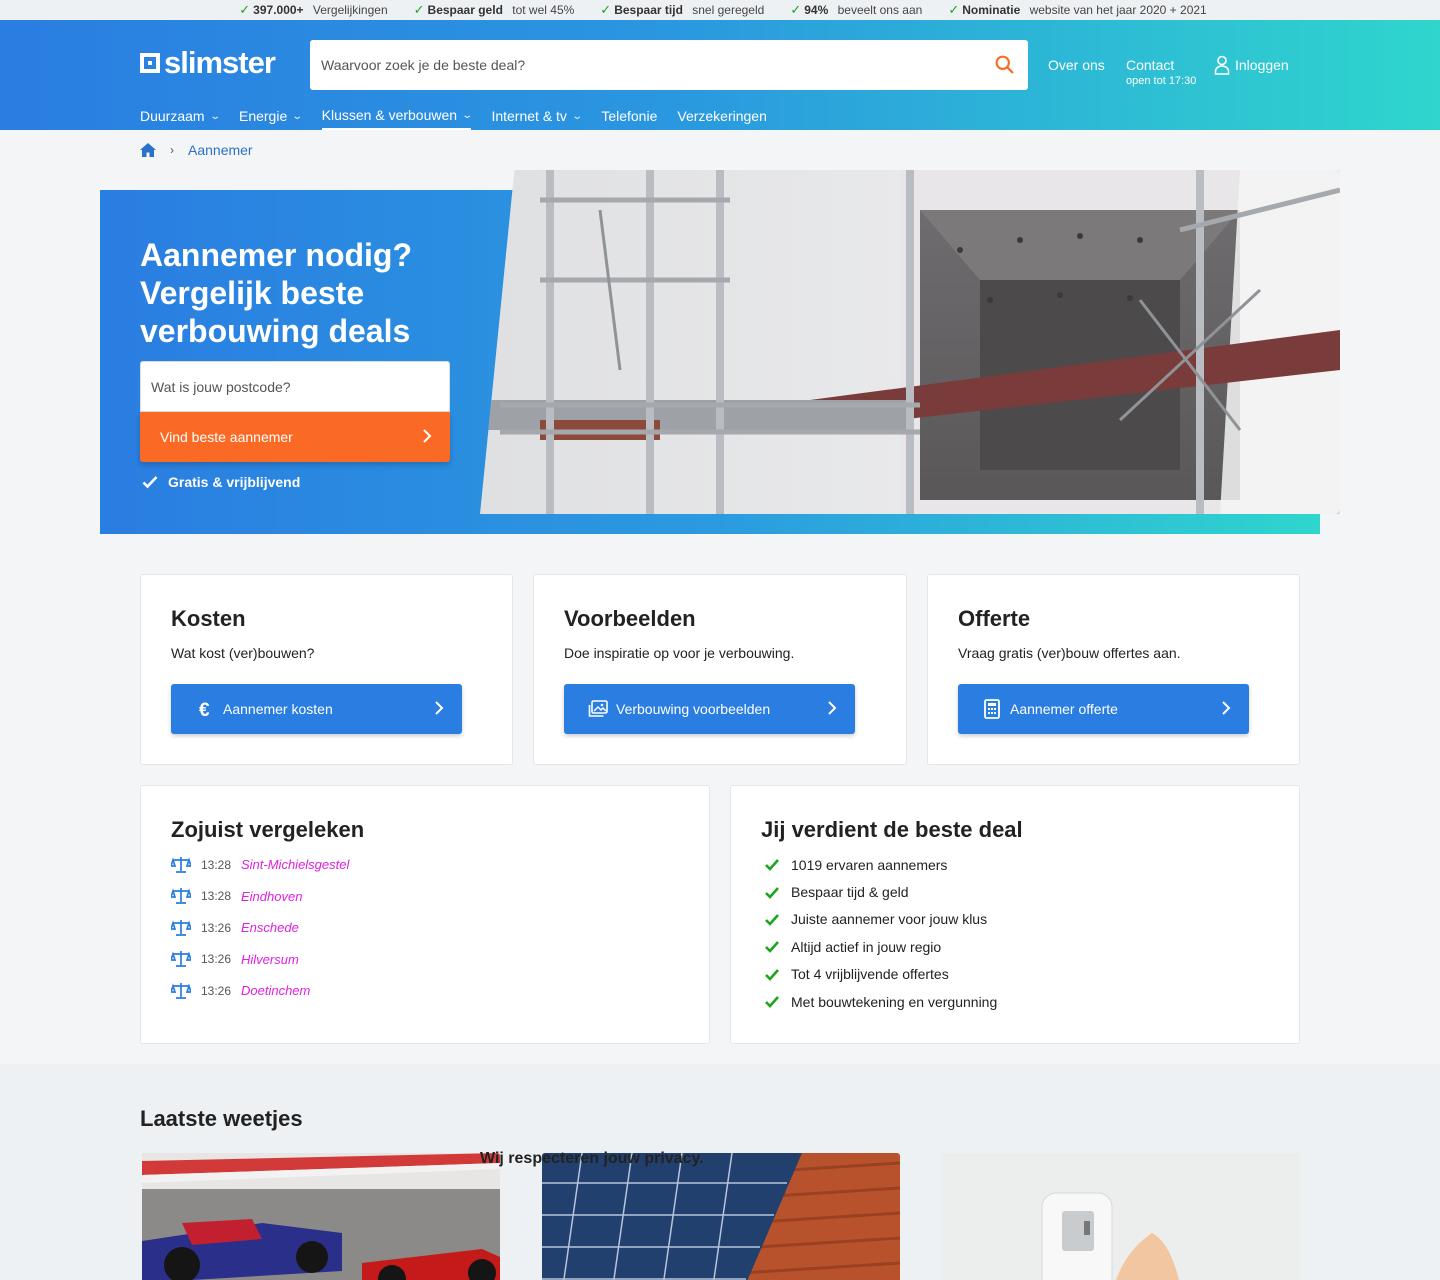 The image size is (1440, 1280). Describe the element at coordinates (629, 114) in the screenshot. I see `nav-telefonie: Telefonie` at that location.